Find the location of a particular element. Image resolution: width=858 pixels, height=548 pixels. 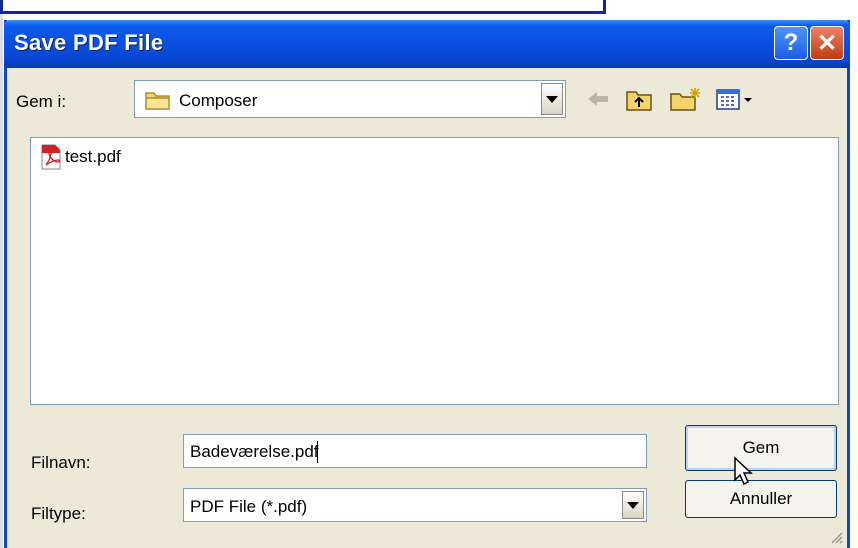

lookin-dropdown-button is located at coordinates (552, 99).